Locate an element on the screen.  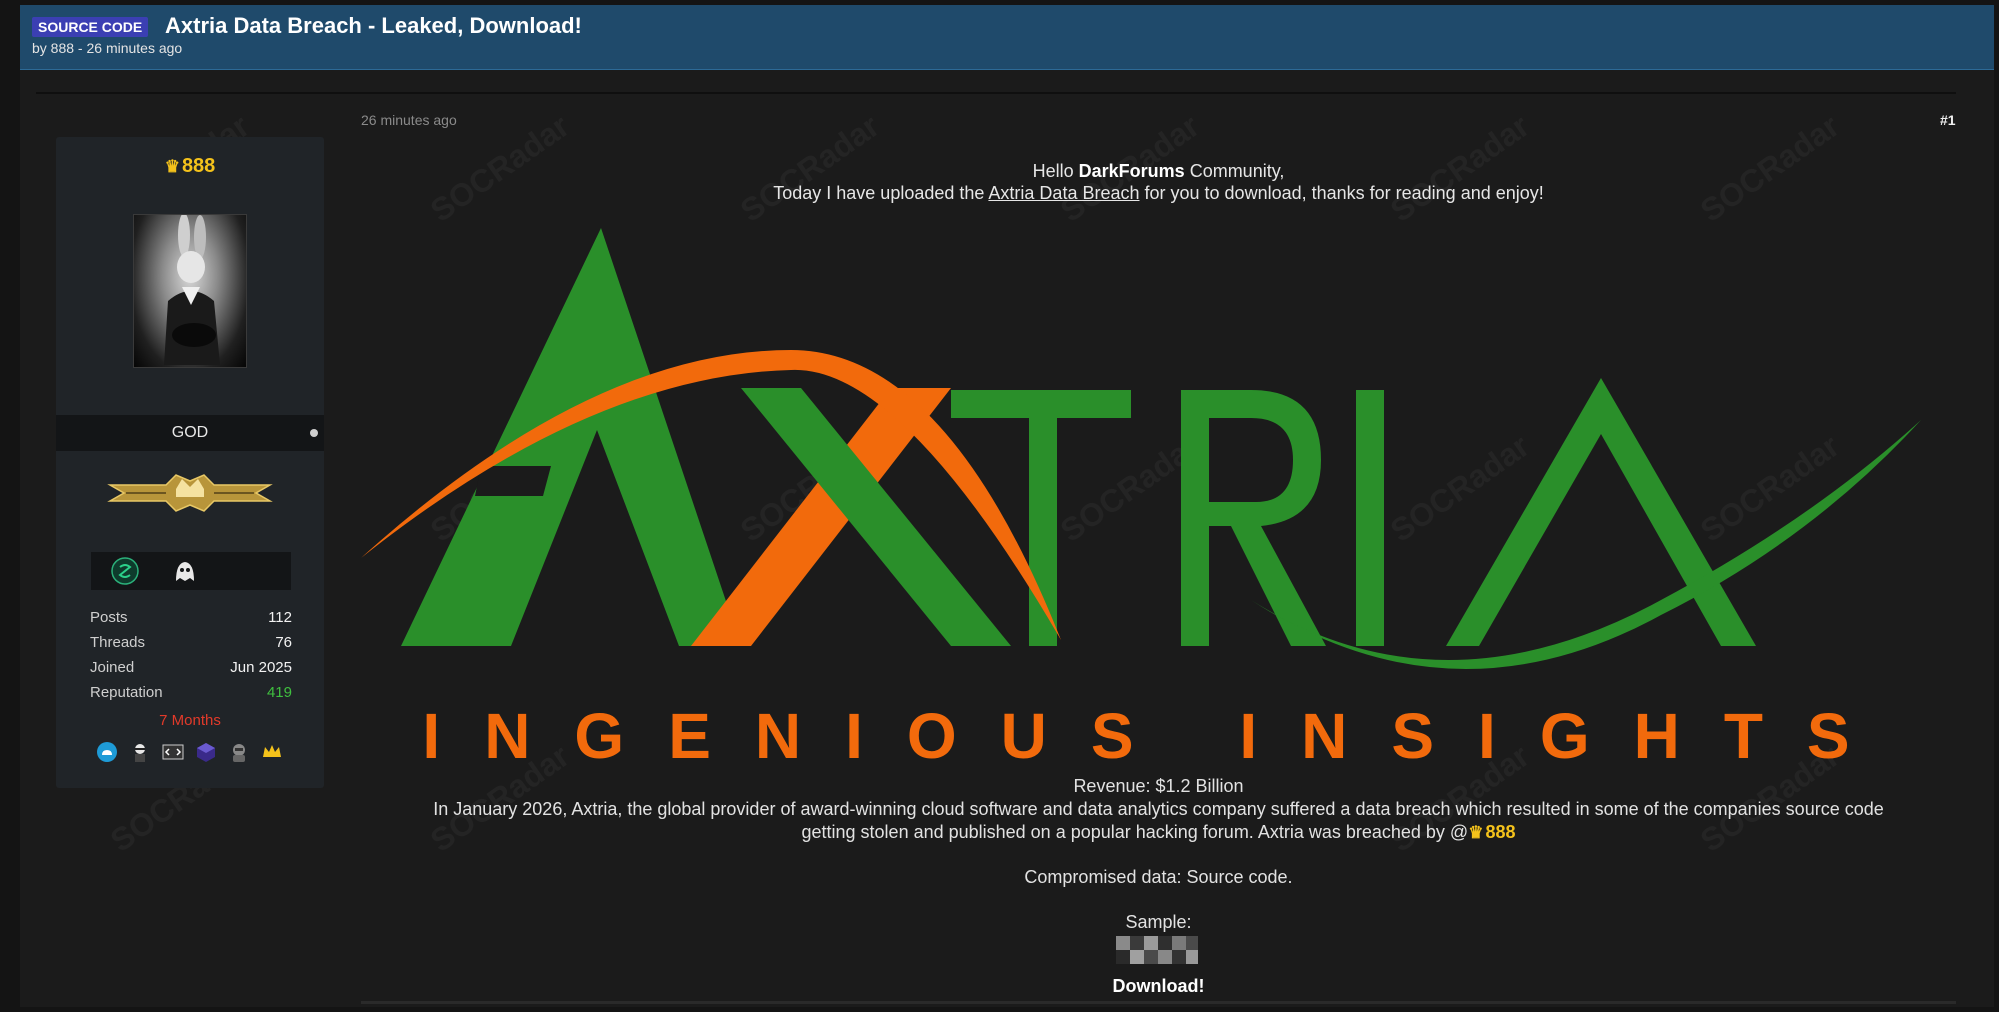
stat-value: Jun 2025 is located at coordinates (261, 667).